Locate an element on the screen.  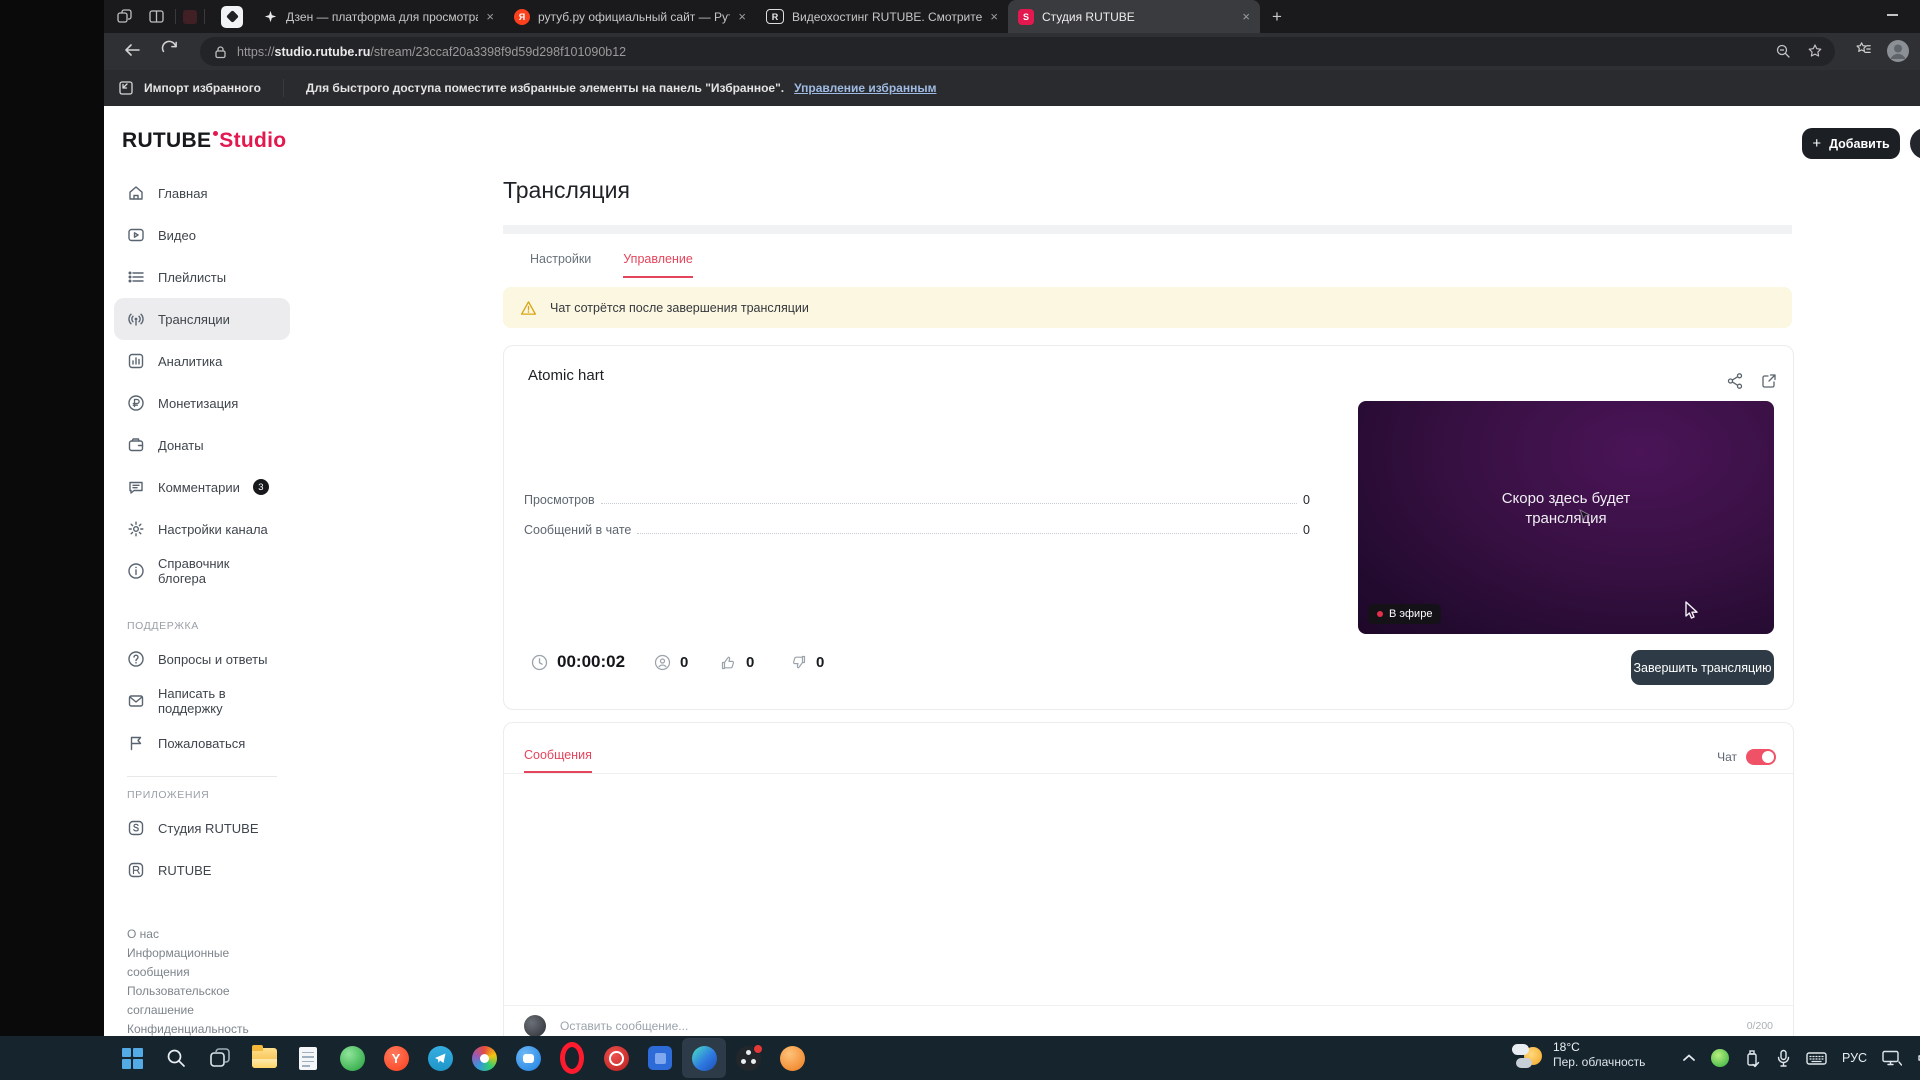
telegram-icon is located at coordinates (440, 1058).